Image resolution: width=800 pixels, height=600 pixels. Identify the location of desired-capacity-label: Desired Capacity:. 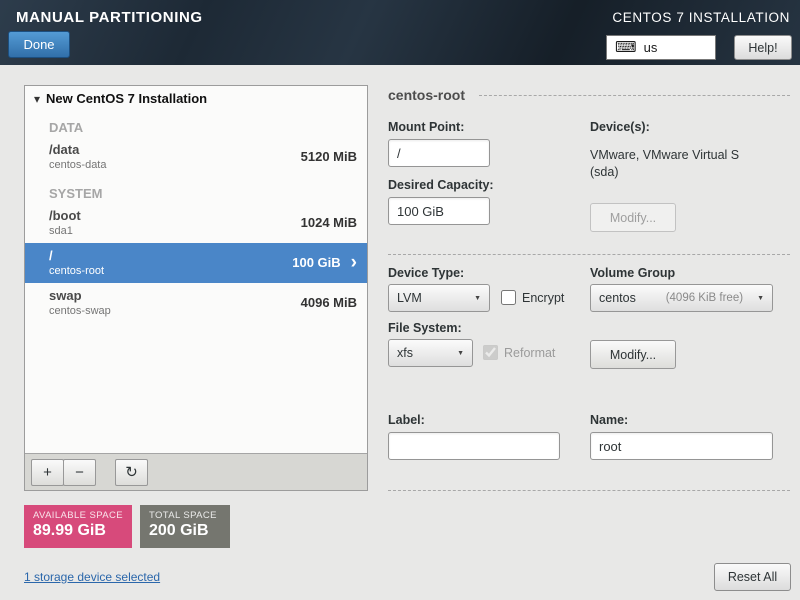
(441, 185).